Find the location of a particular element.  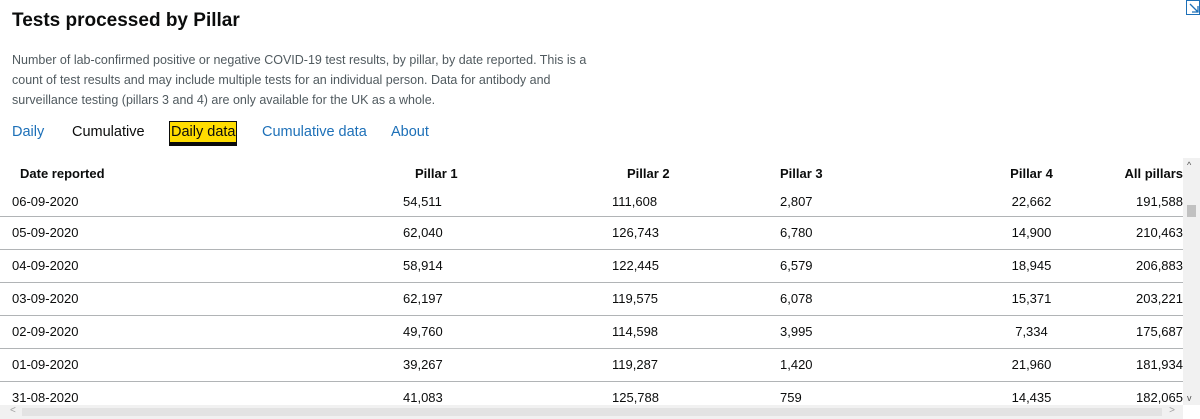

cell-pillar-2: 126,743 is located at coordinates (695, 233).